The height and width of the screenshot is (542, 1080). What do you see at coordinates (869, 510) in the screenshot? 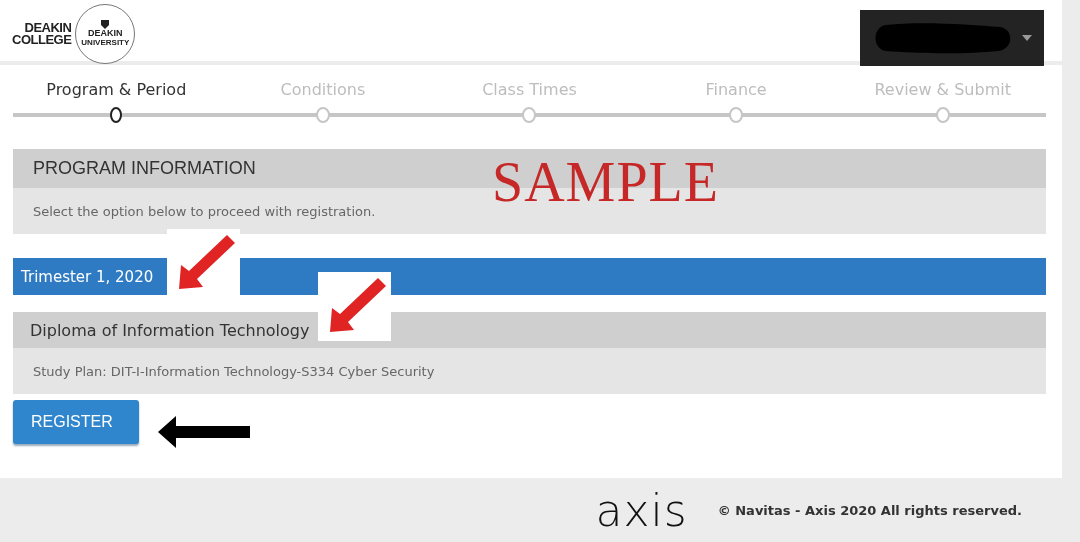
I see `copyright-text: © Navitas - Axis 2020 All rights reserved.` at bounding box center [869, 510].